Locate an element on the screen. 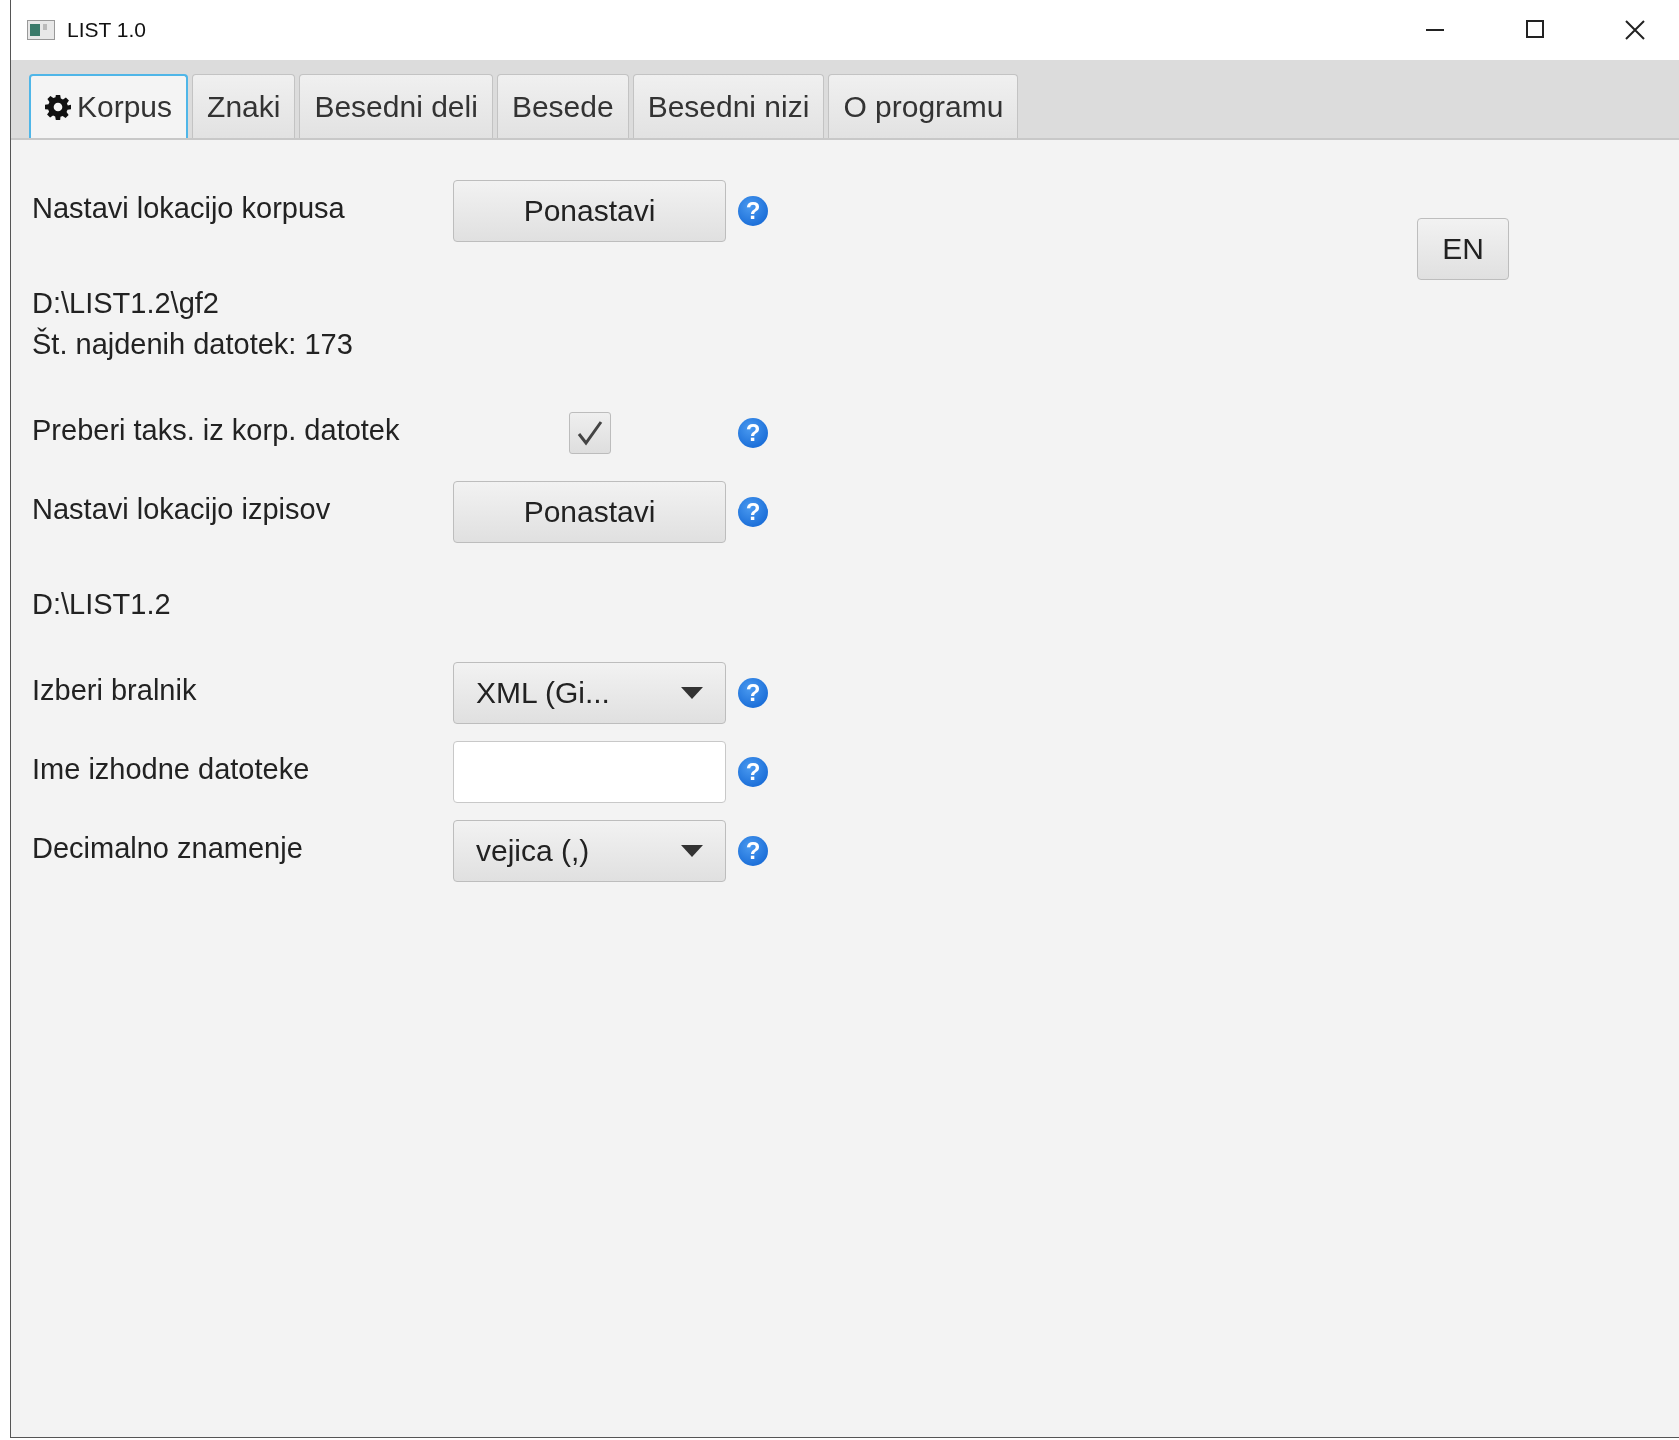  close-icon is located at coordinates (1635, 30).